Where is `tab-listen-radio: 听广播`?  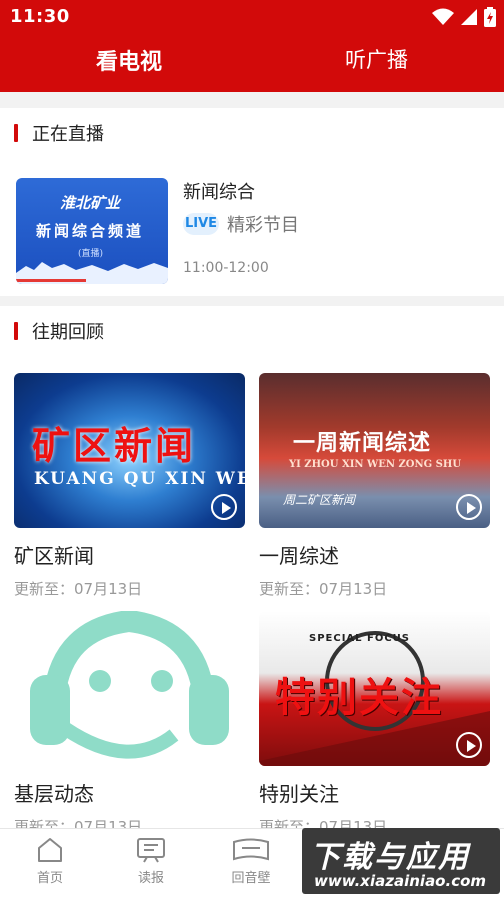
tab-listen-radio: 听广播 is located at coordinates (376, 59).